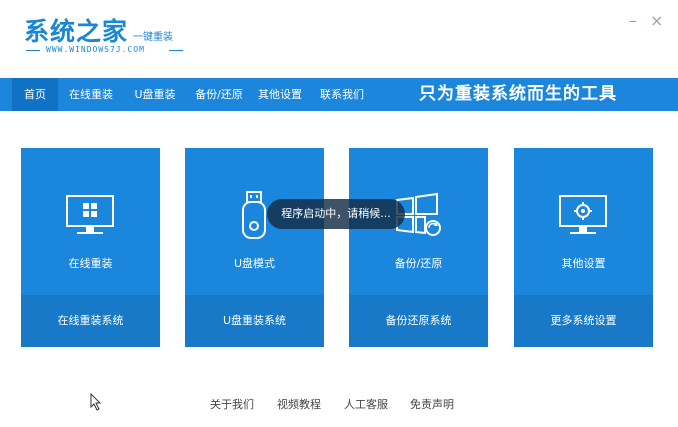  I want to click on monitor-windows-icon, so click(90, 214).